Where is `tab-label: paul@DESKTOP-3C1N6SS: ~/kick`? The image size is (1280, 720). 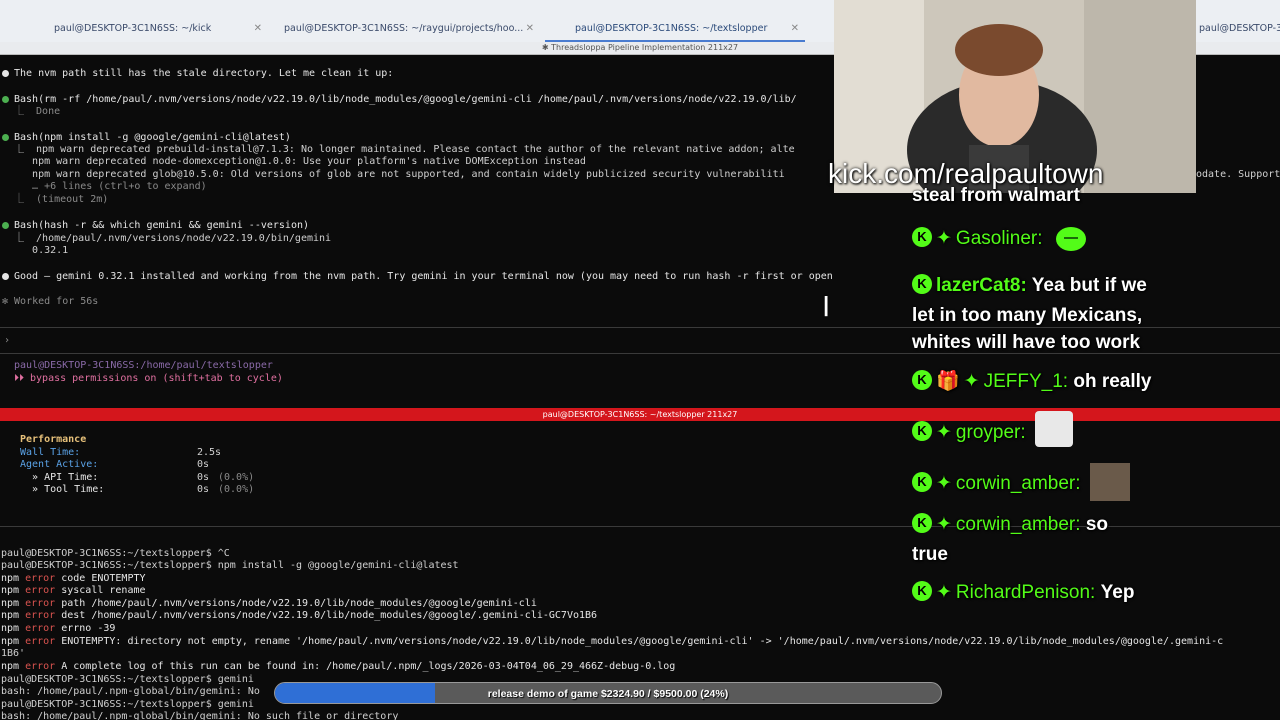
tab-label: paul@DESKTOP-3C1N6SS: ~/kick is located at coordinates (133, 28).